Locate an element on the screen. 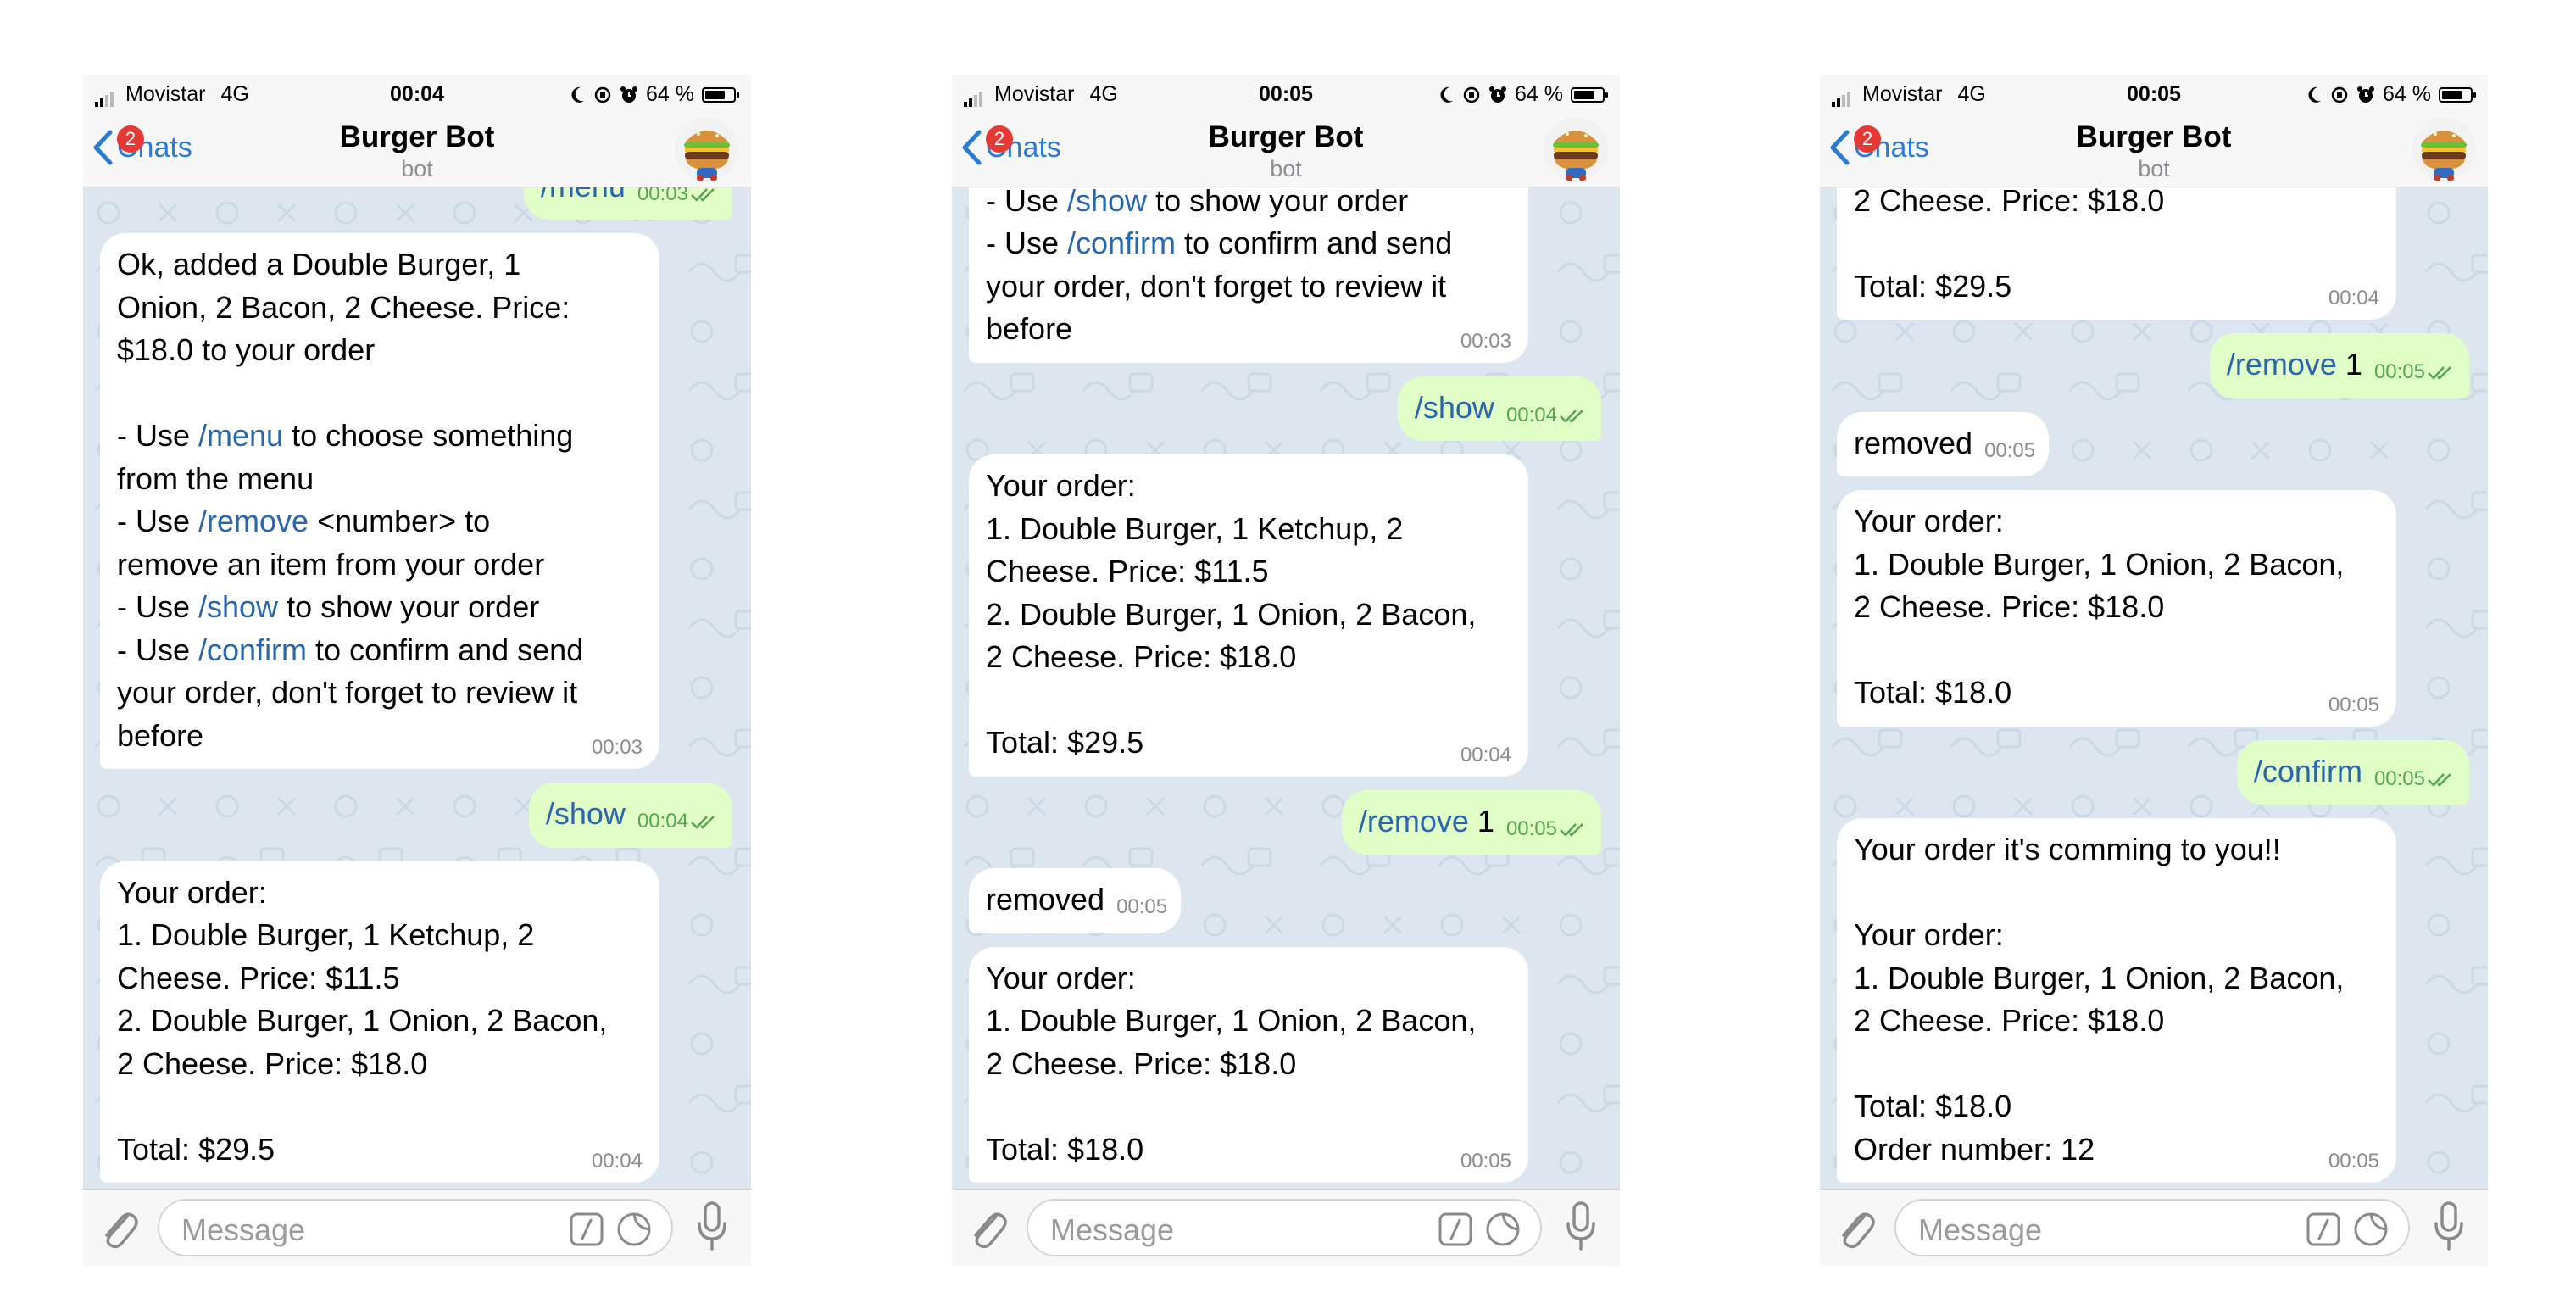 The image size is (2576, 1315). message-line: 2. Double Burger, 1 Onion, 2 Bacon, is located at coordinates (374, 1021).